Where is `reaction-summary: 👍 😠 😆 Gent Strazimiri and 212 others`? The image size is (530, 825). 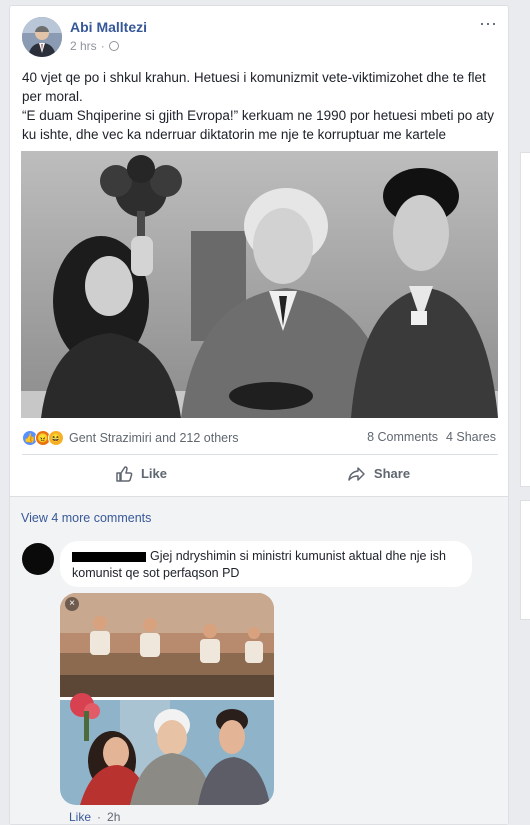 reaction-summary: 👍 😠 😆 Gent Strazimiri and 212 others is located at coordinates (130, 438).